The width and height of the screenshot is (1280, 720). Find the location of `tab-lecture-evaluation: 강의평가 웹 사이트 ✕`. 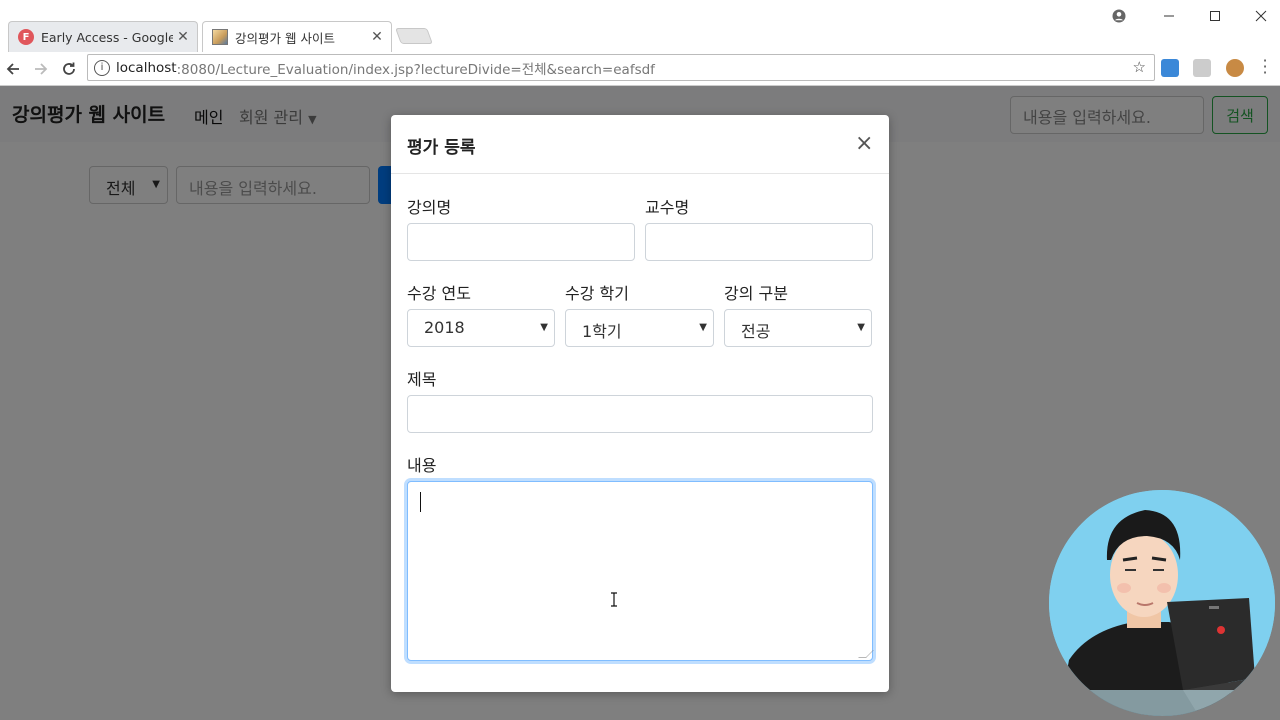

tab-lecture-evaluation: 강의평가 웹 사이트 ✕ is located at coordinates (297, 36).